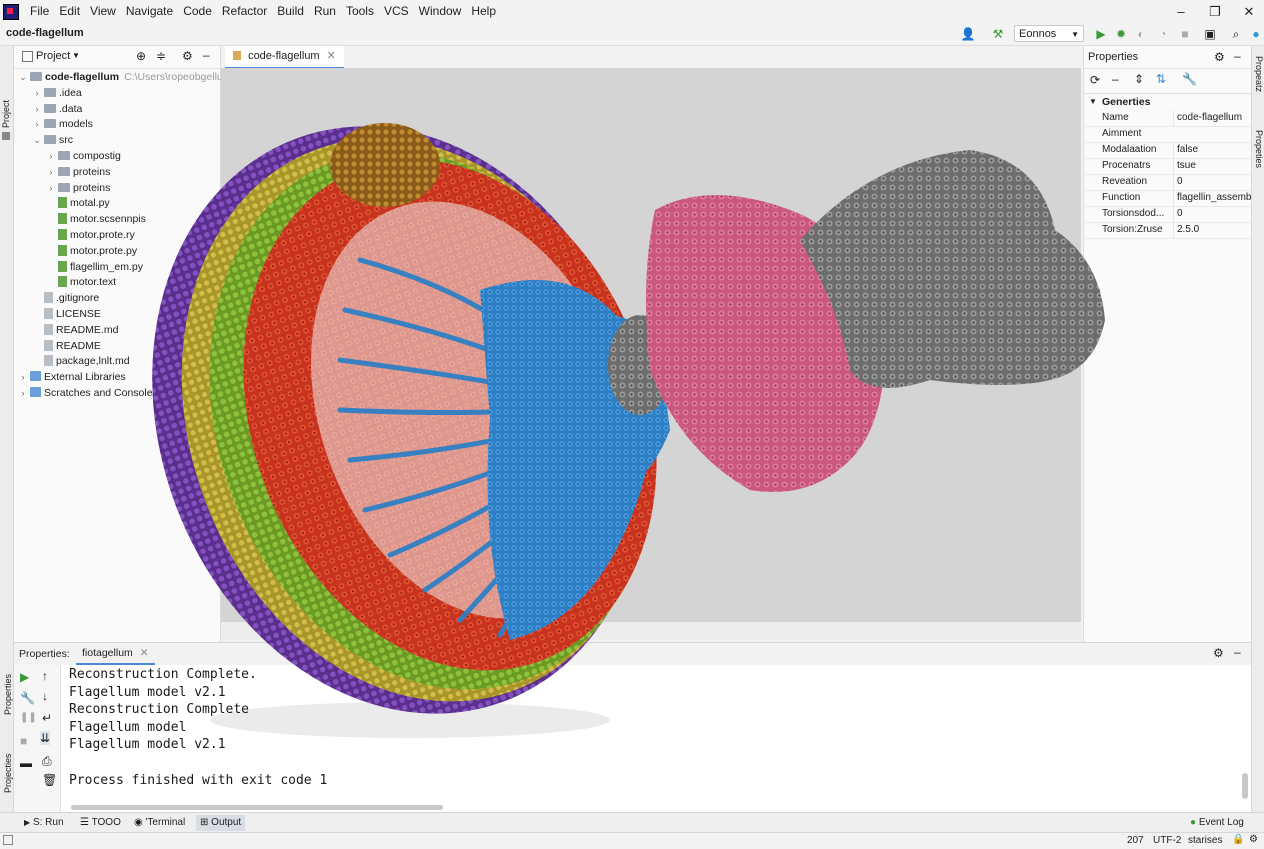  Describe the element at coordinates (1256, 34) in the screenshot. I see `plugin-icon: ●` at that location.